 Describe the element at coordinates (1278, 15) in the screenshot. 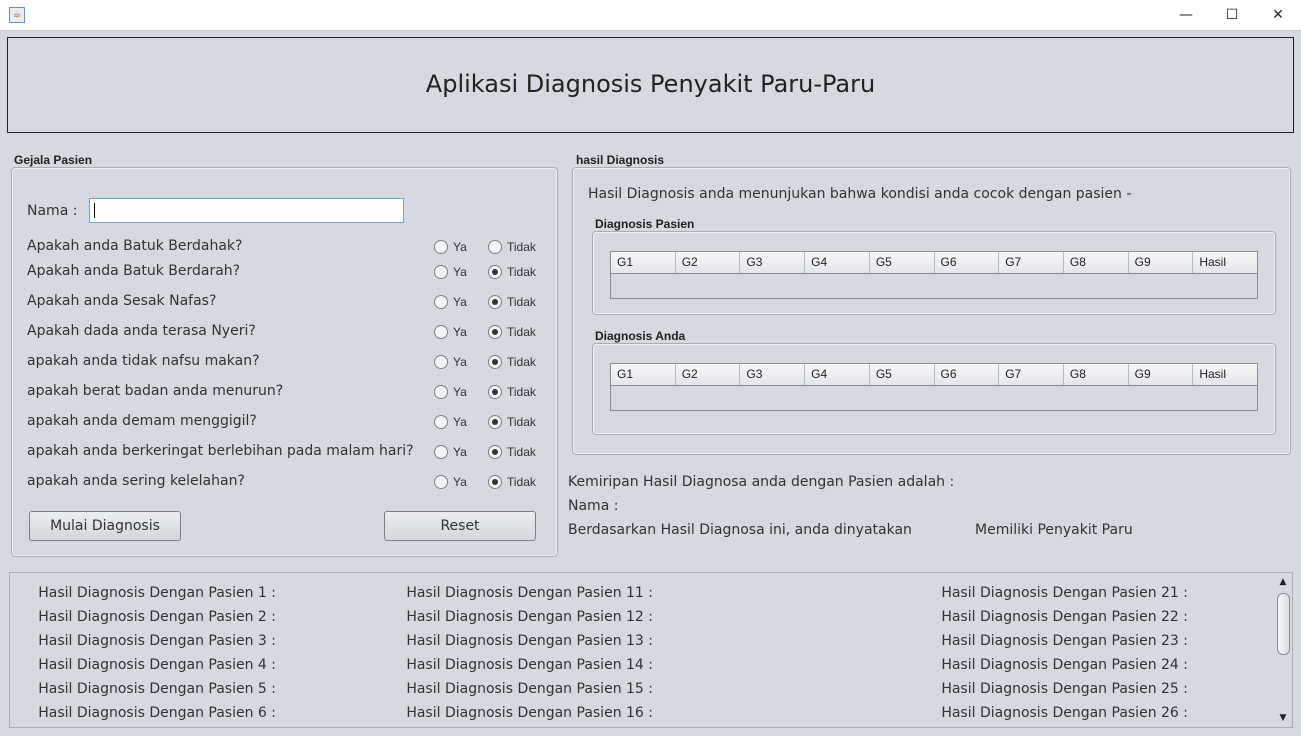

I see `close-button: ✕` at that location.